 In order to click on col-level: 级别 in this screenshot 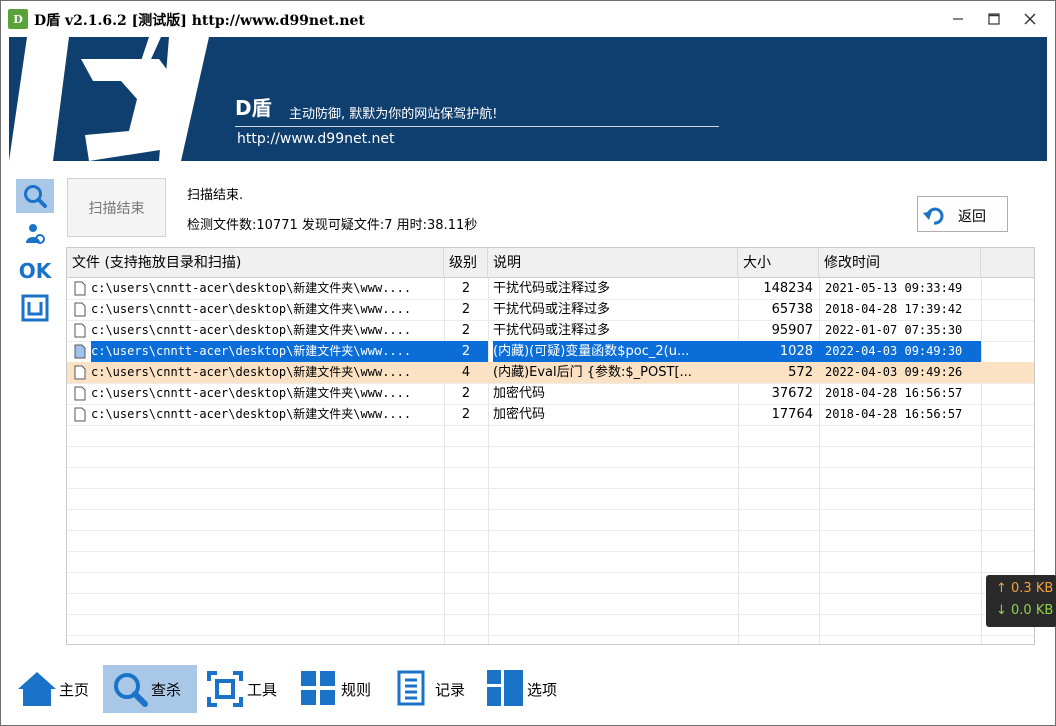, I will do `click(466, 263)`.